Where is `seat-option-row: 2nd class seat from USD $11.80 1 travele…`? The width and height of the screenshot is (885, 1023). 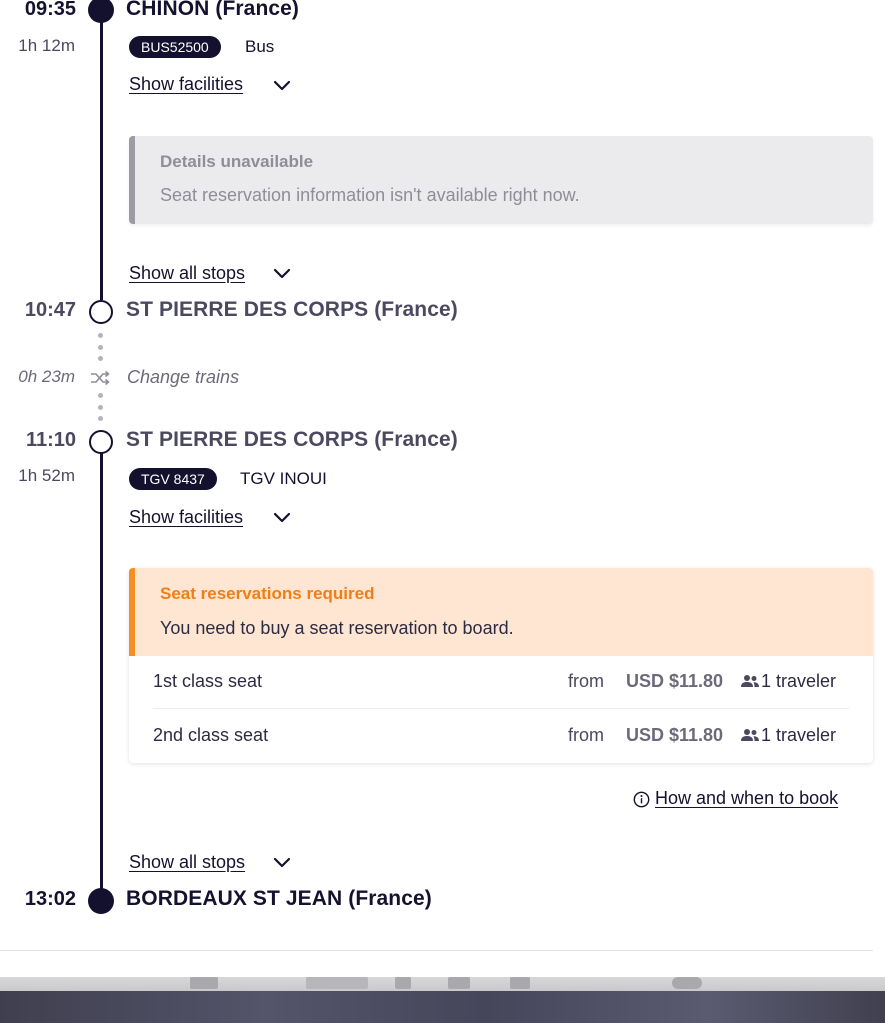
seat-option-row: 2nd class seat from USD $11.80 1 travele… is located at coordinates (501, 736).